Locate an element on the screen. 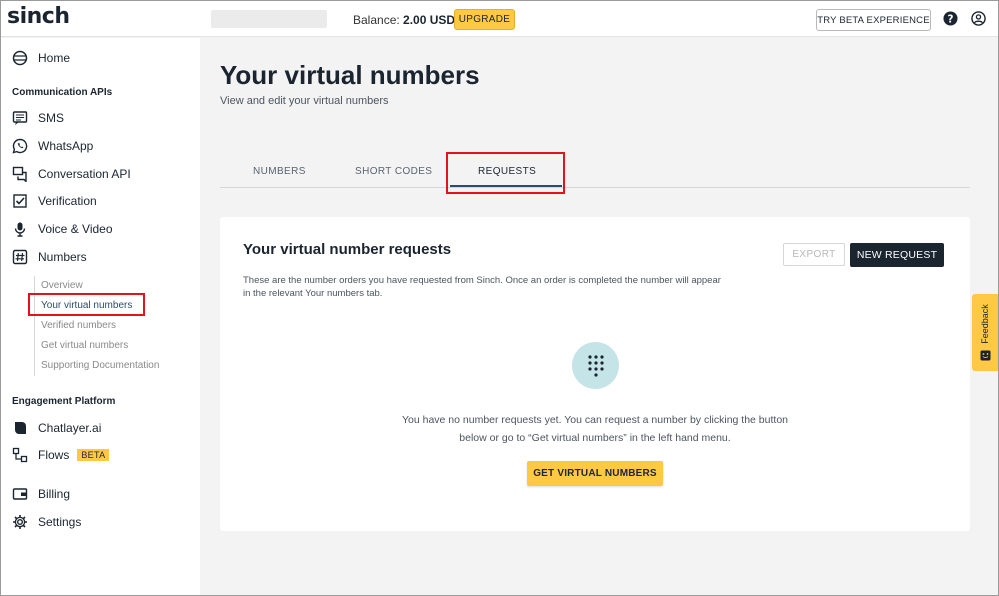 This screenshot has width=999, height=596. sidebar-item-sms: SMS is located at coordinates (38, 118).